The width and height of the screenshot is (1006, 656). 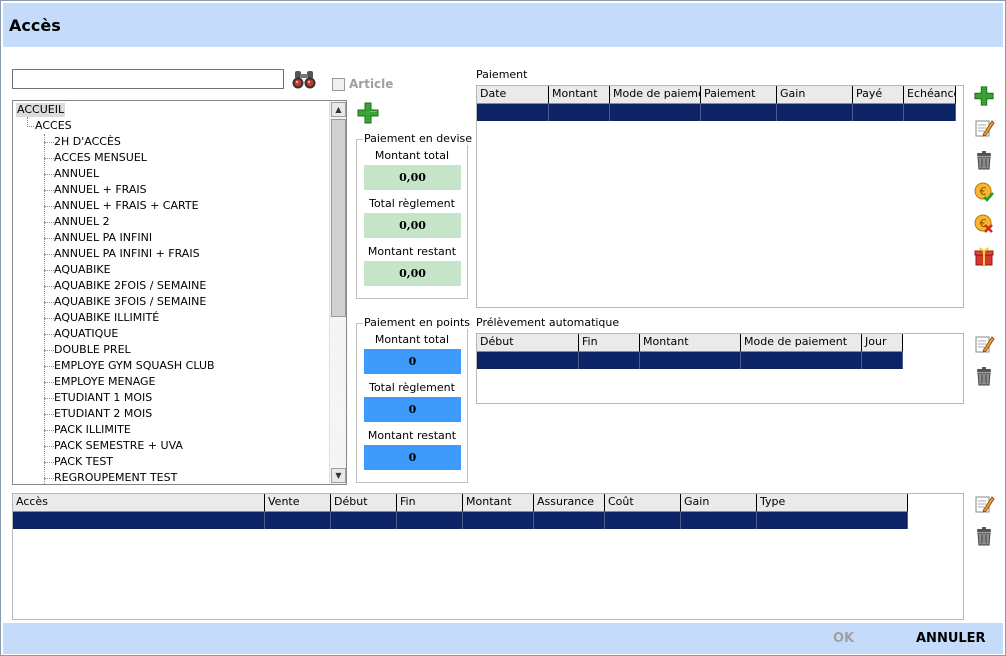 What do you see at coordinates (100, 158) in the screenshot?
I see `tree-item: ACCES MENSUEL` at bounding box center [100, 158].